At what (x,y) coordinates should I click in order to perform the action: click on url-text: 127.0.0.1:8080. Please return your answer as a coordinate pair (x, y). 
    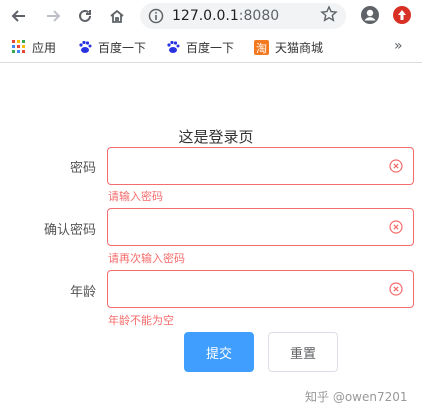
    Looking at the image, I should click on (225, 16).